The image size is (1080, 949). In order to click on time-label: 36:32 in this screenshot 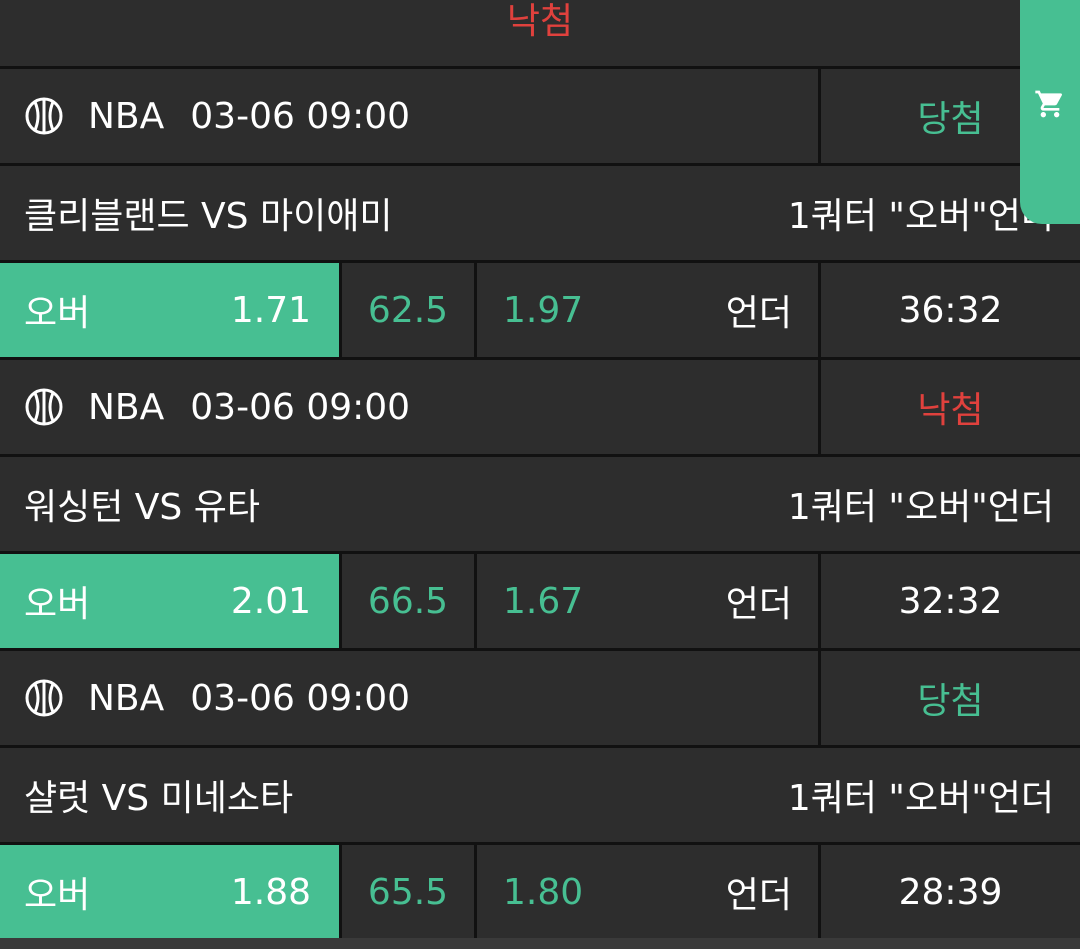, I will do `click(950, 310)`.